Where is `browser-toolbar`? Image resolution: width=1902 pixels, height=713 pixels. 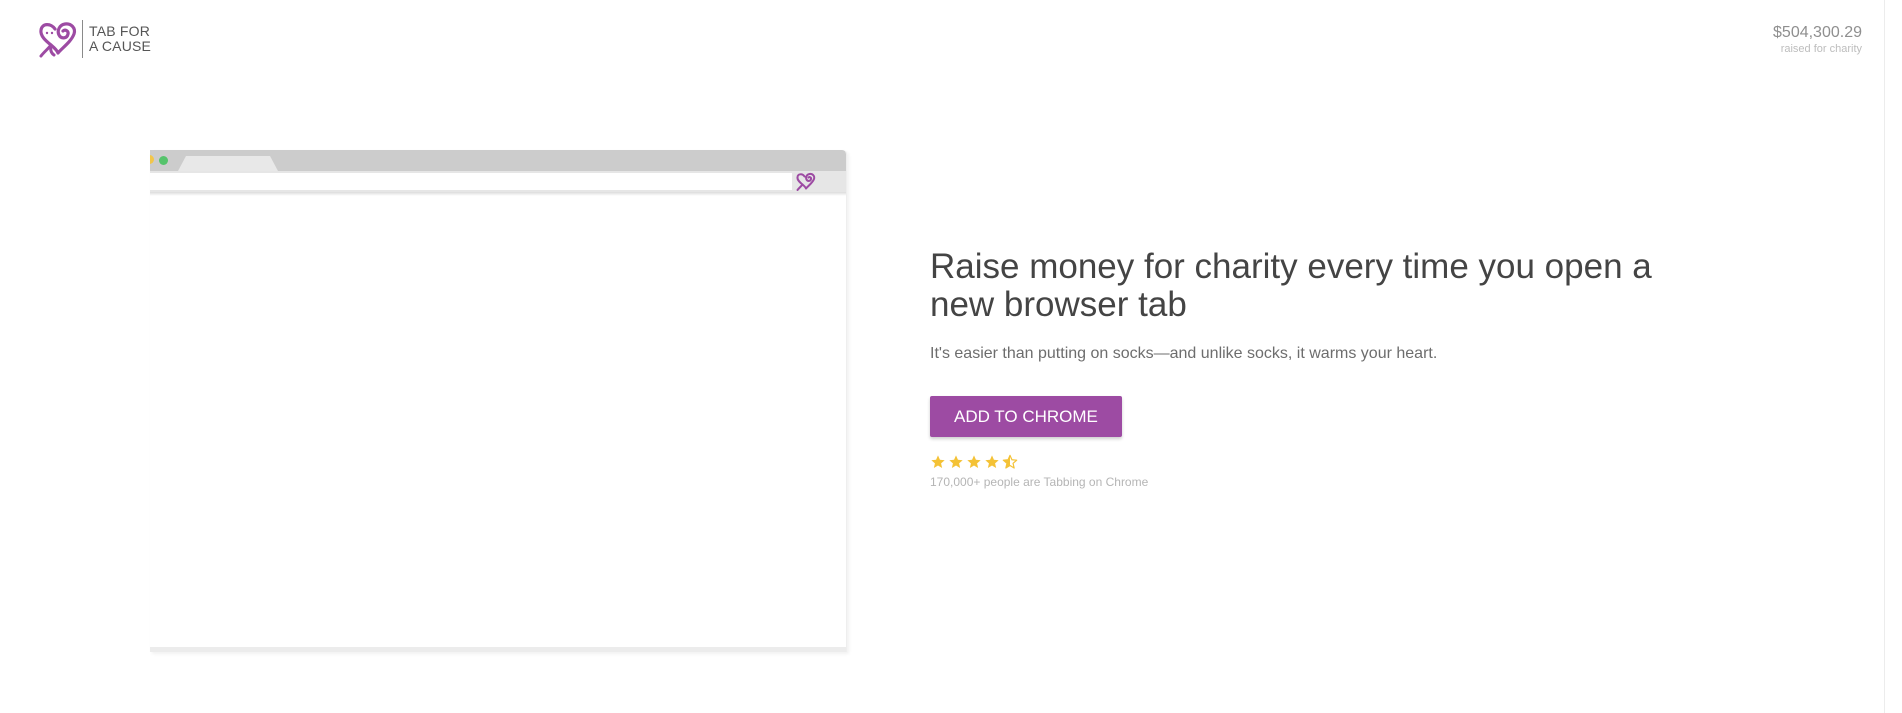
browser-toolbar is located at coordinates (498, 181).